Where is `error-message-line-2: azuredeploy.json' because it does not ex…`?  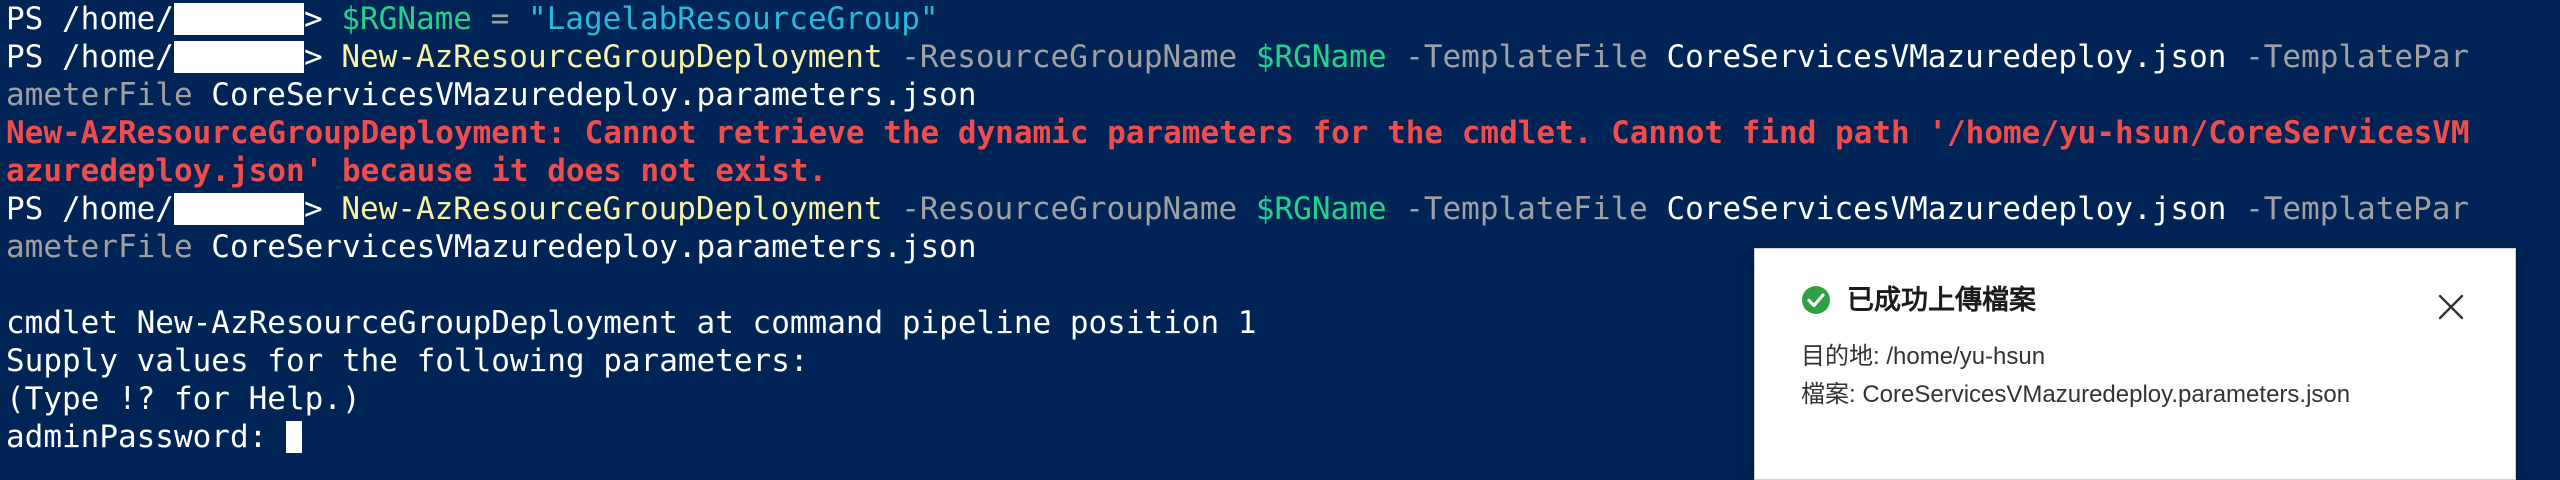 error-message-line-2: azuredeploy.json' because it does not ex… is located at coordinates (417, 171).